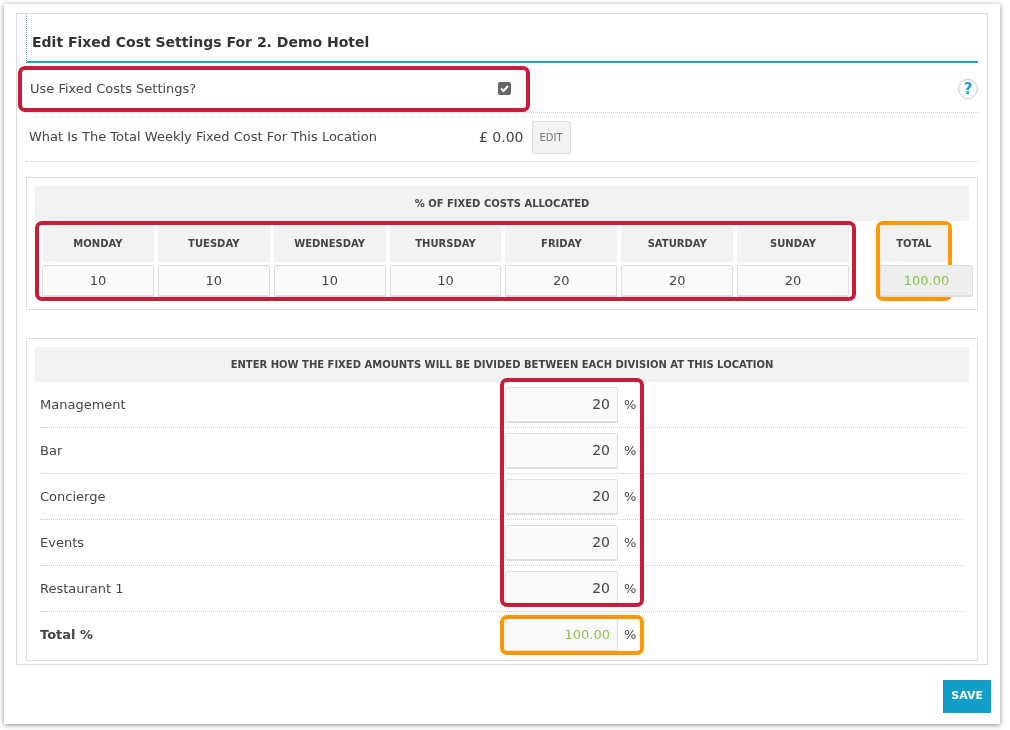 The height and width of the screenshot is (730, 1010). I want to click on column-header: TOTAL, so click(914, 243).